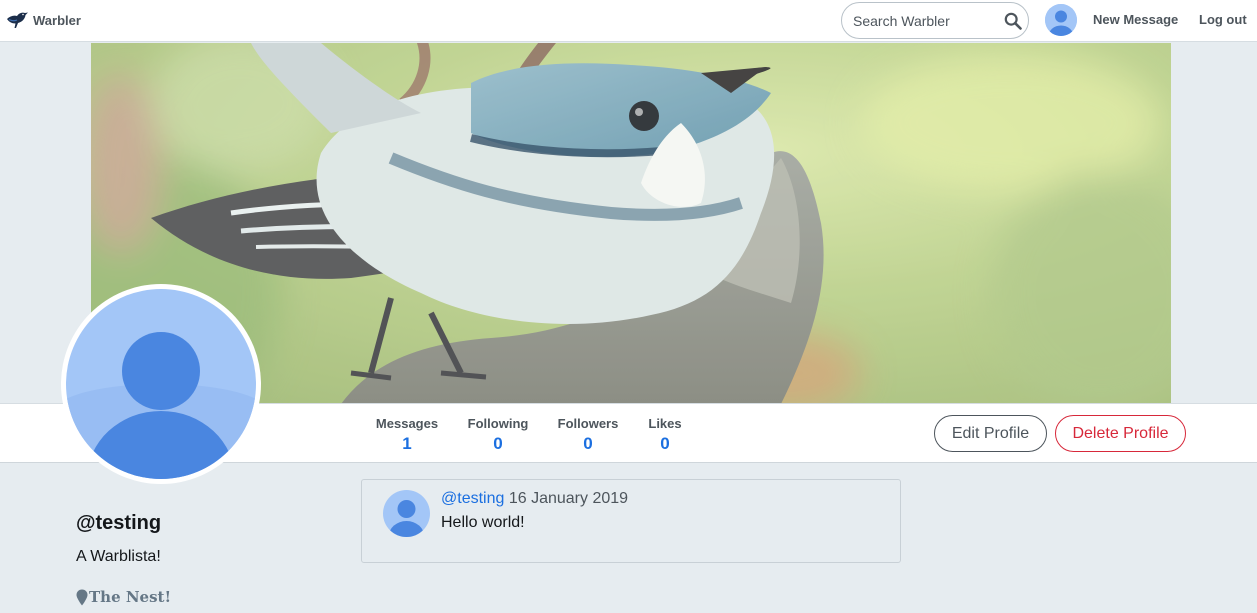 This screenshot has width=1257, height=613. What do you see at coordinates (407, 443) in the screenshot?
I see `stat-messages-value: 1` at bounding box center [407, 443].